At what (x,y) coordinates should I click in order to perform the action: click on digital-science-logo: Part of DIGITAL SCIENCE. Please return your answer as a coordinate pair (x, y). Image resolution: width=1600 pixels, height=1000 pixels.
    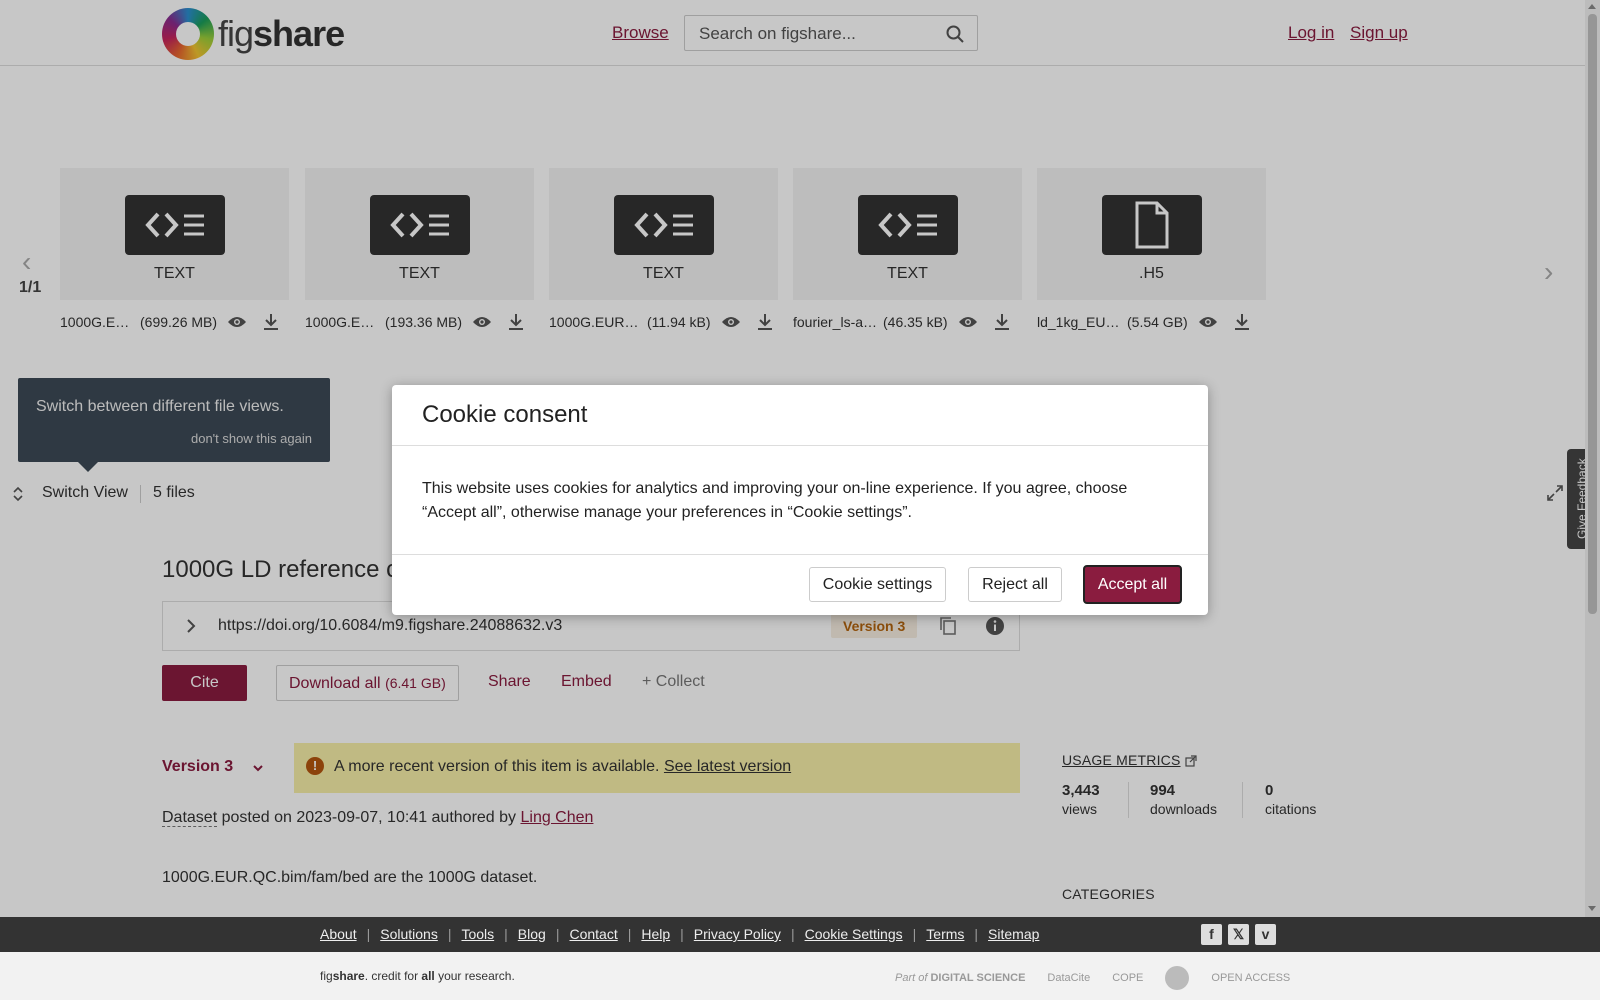
    Looking at the image, I should click on (960, 978).